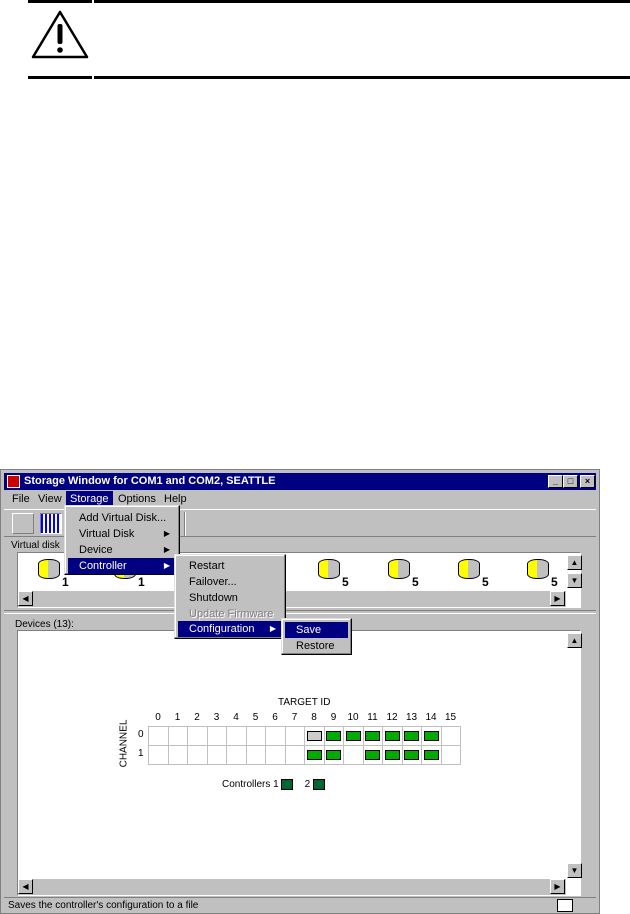 The width and height of the screenshot is (630, 914). I want to click on grid-view-tool-icon, so click(51, 523).